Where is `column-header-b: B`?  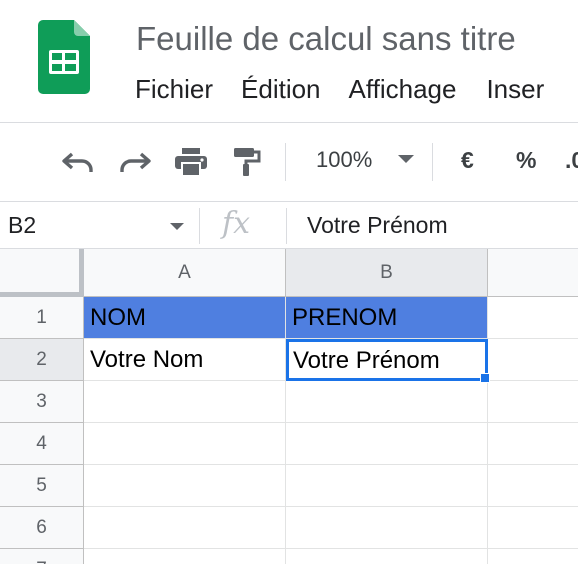 column-header-b: B is located at coordinates (387, 273).